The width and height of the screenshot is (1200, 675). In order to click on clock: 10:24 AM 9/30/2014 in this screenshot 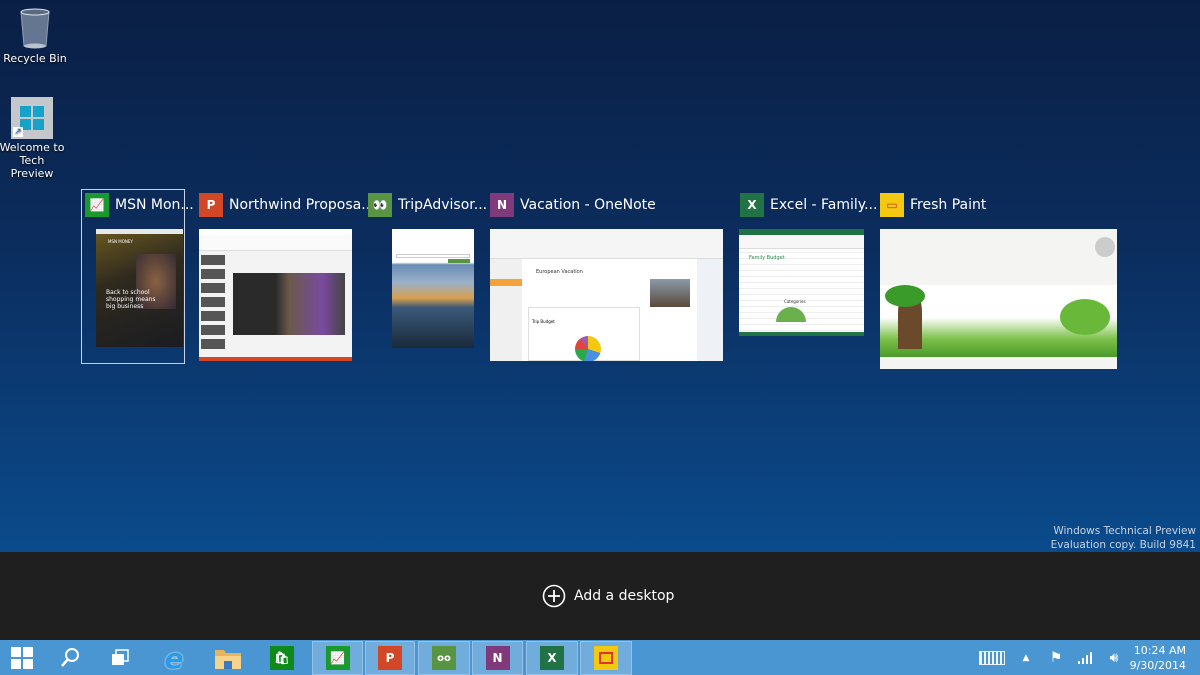, I will do `click(1158, 658)`.